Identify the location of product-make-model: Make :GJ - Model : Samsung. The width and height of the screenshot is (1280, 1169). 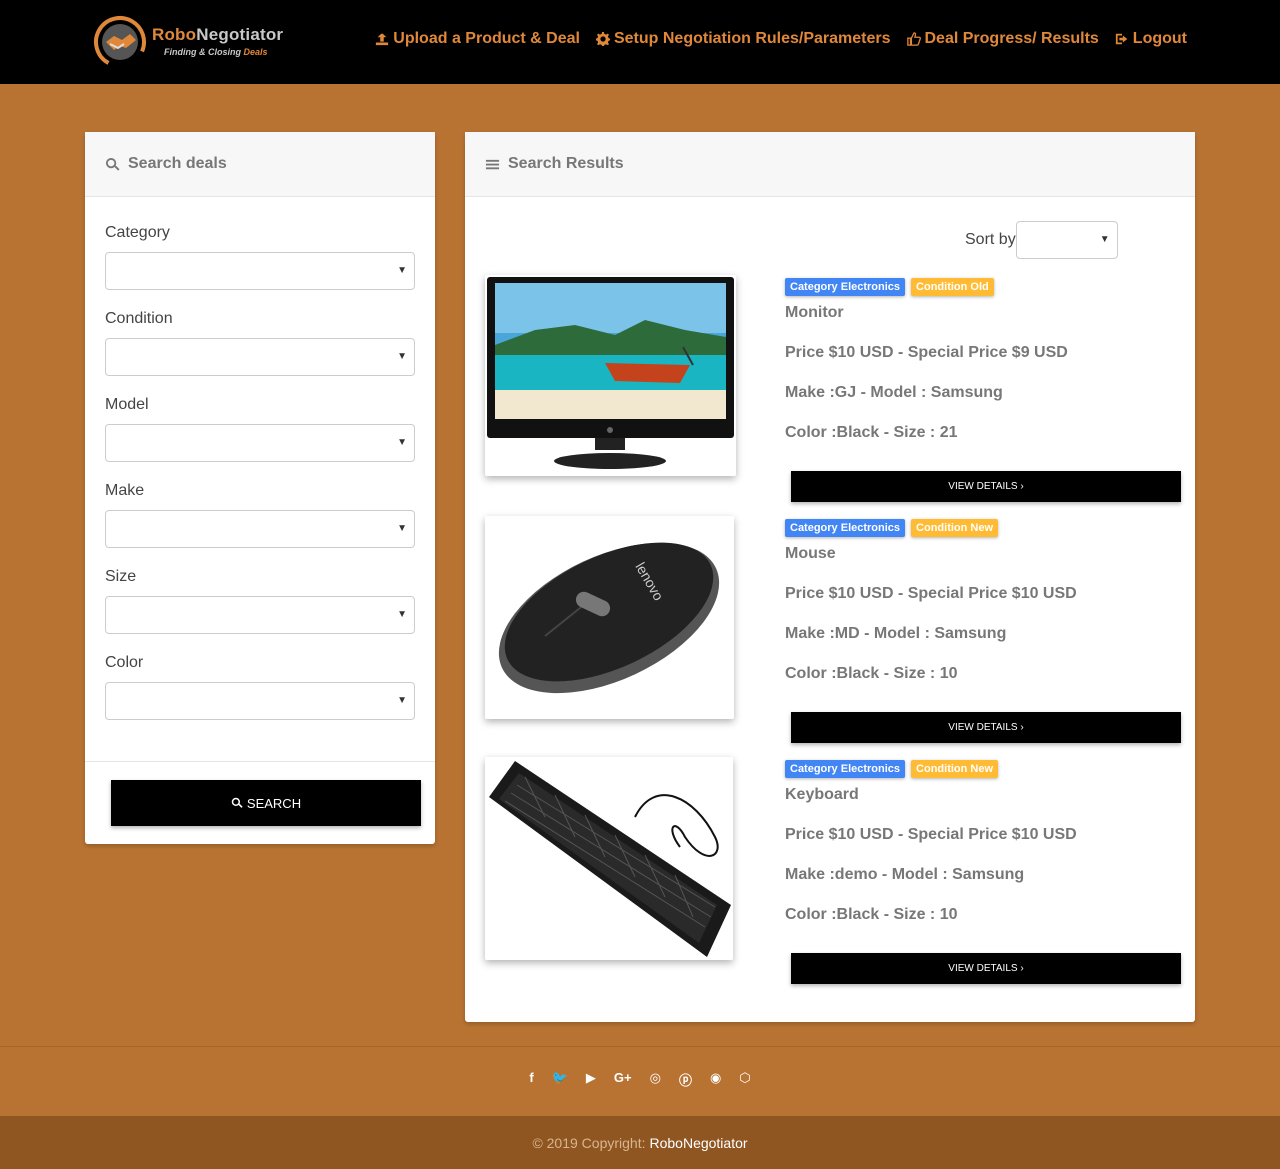
(894, 392).